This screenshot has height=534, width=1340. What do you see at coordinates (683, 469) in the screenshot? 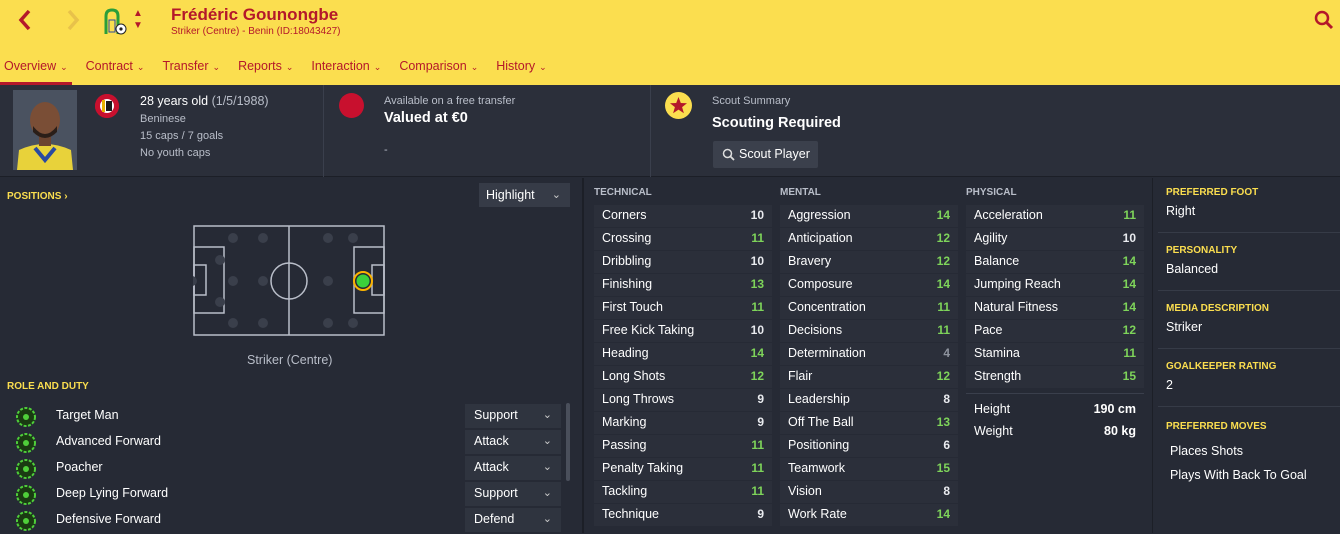
I see `attribute-row-technical: Penalty Taking 11` at bounding box center [683, 469].